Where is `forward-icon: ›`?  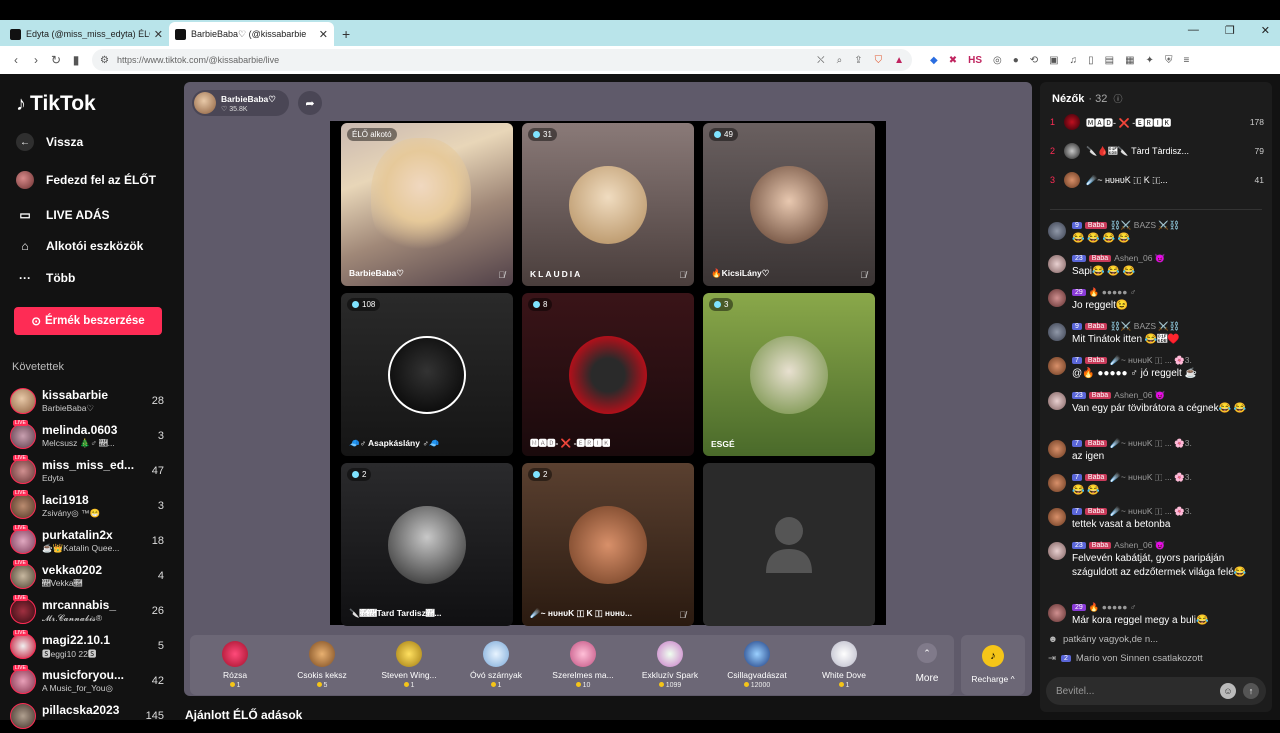 forward-icon: › is located at coordinates (36, 60).